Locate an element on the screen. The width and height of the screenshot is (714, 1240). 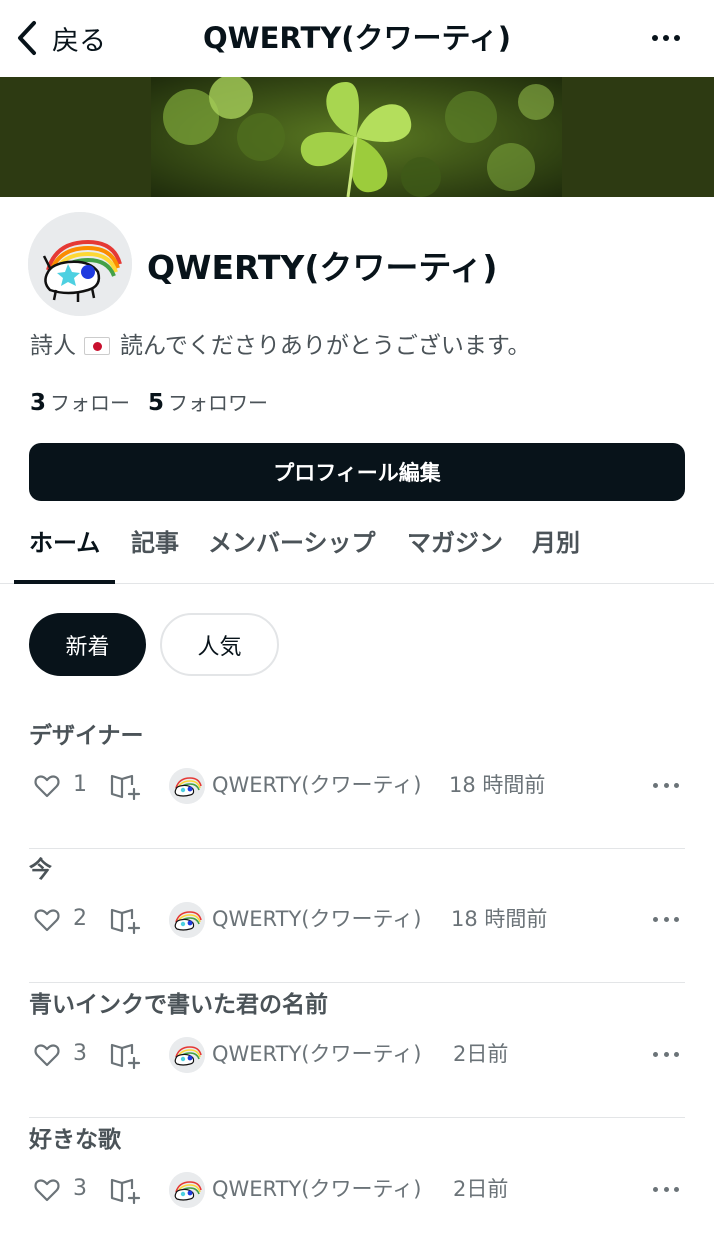
like-count: 1 is located at coordinates (80, 784).